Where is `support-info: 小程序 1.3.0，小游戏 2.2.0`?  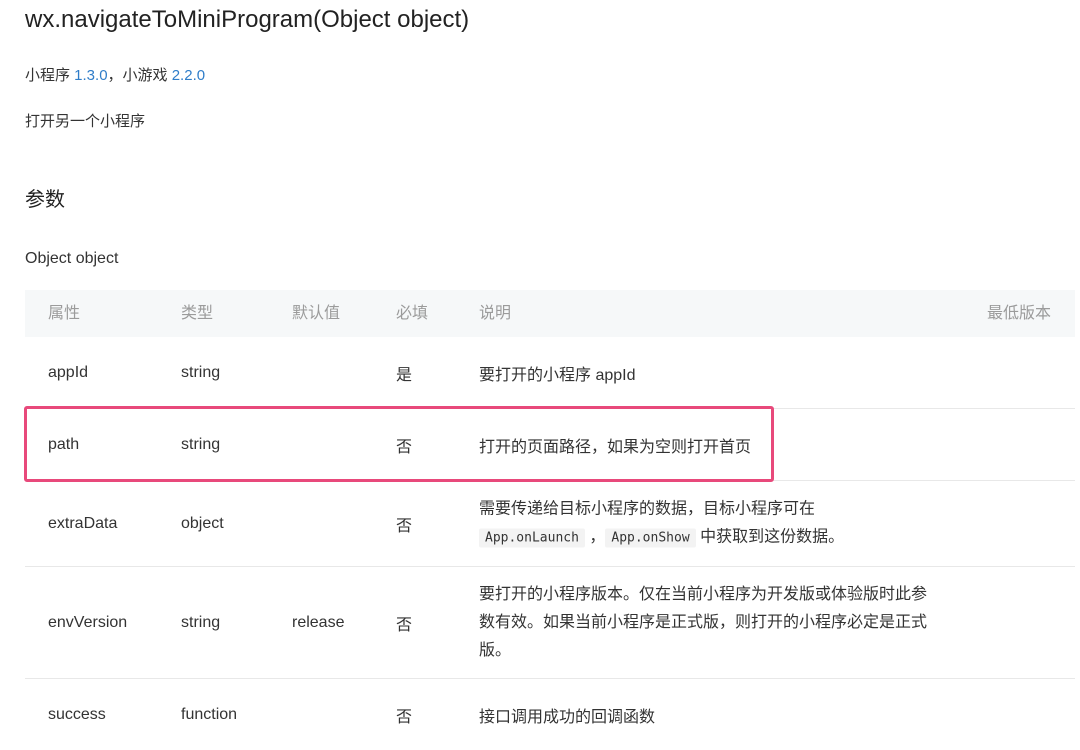
support-info: 小程序 1.3.0，小游戏 2.2.0 is located at coordinates (115, 74).